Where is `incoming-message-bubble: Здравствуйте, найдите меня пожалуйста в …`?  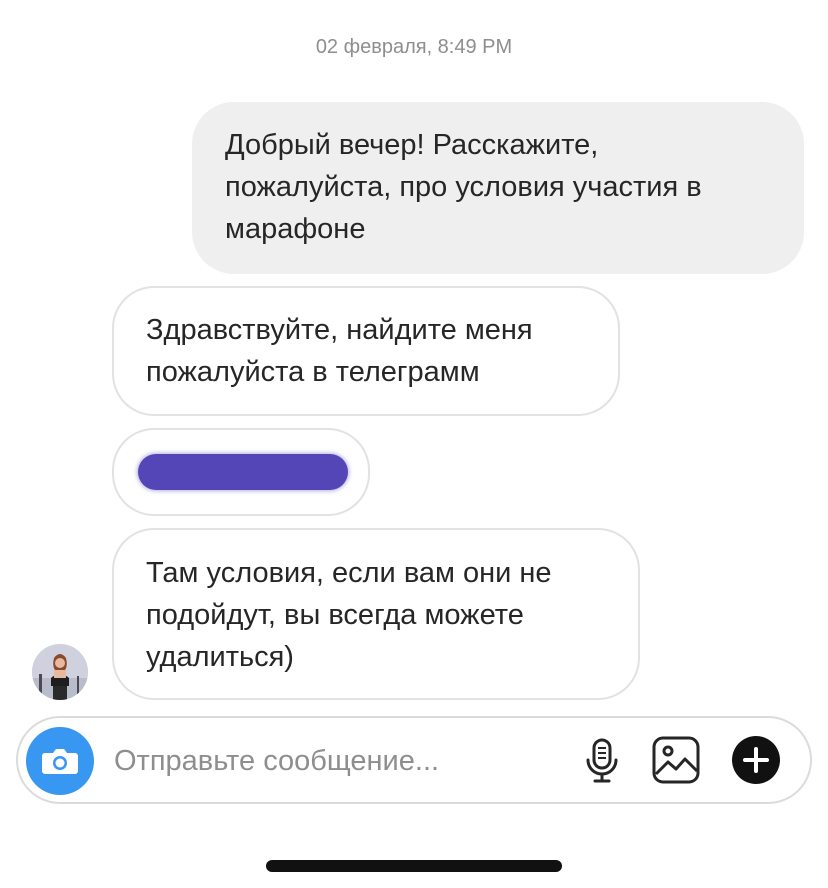 incoming-message-bubble: Здравствуйте, найдите меня пожалуйста в … is located at coordinates (366, 351).